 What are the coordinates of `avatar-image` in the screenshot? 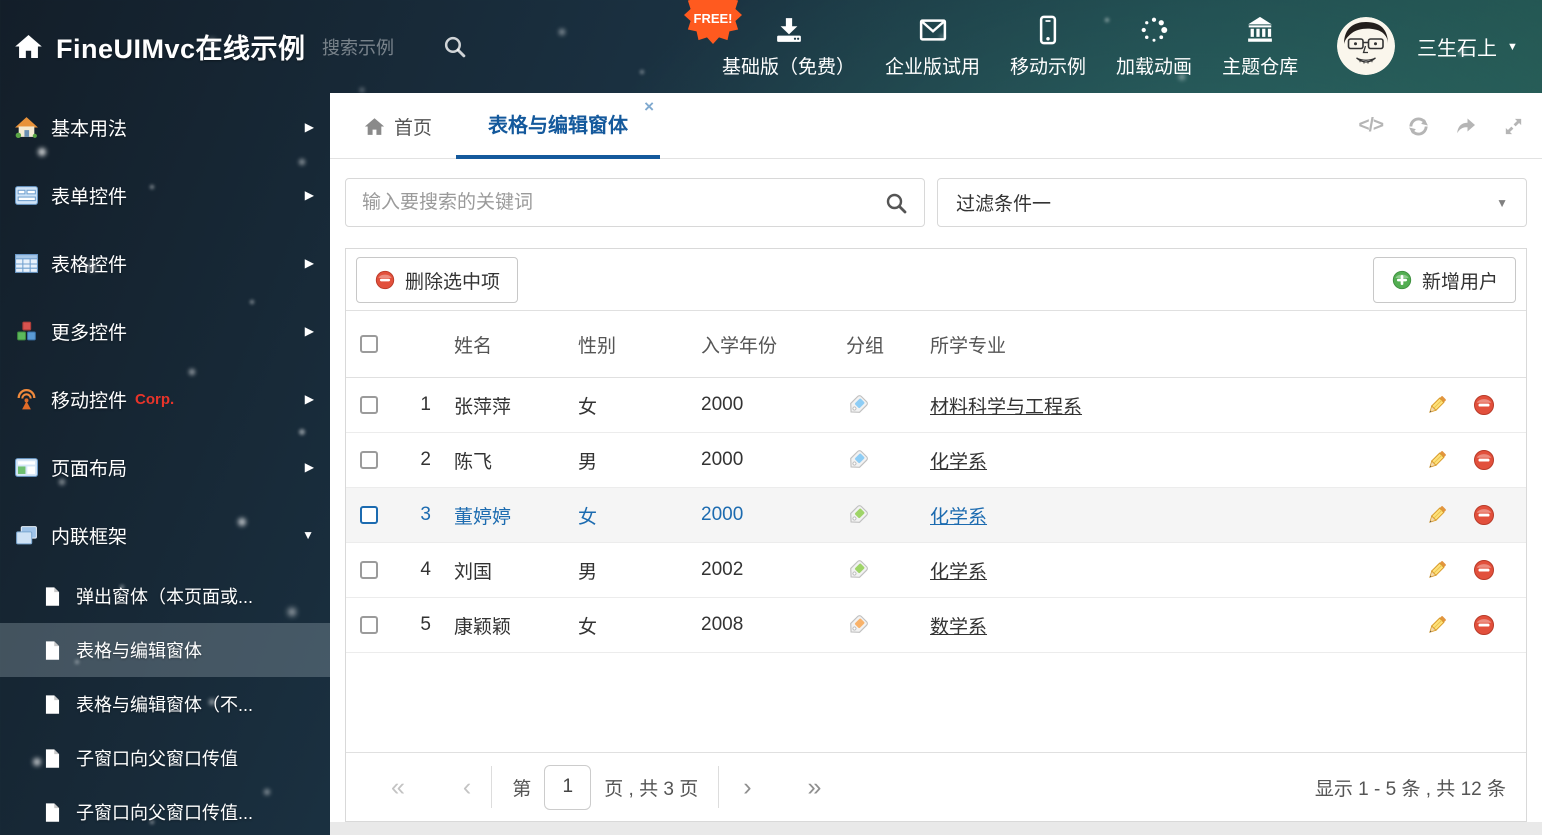 It's located at (1366, 46).